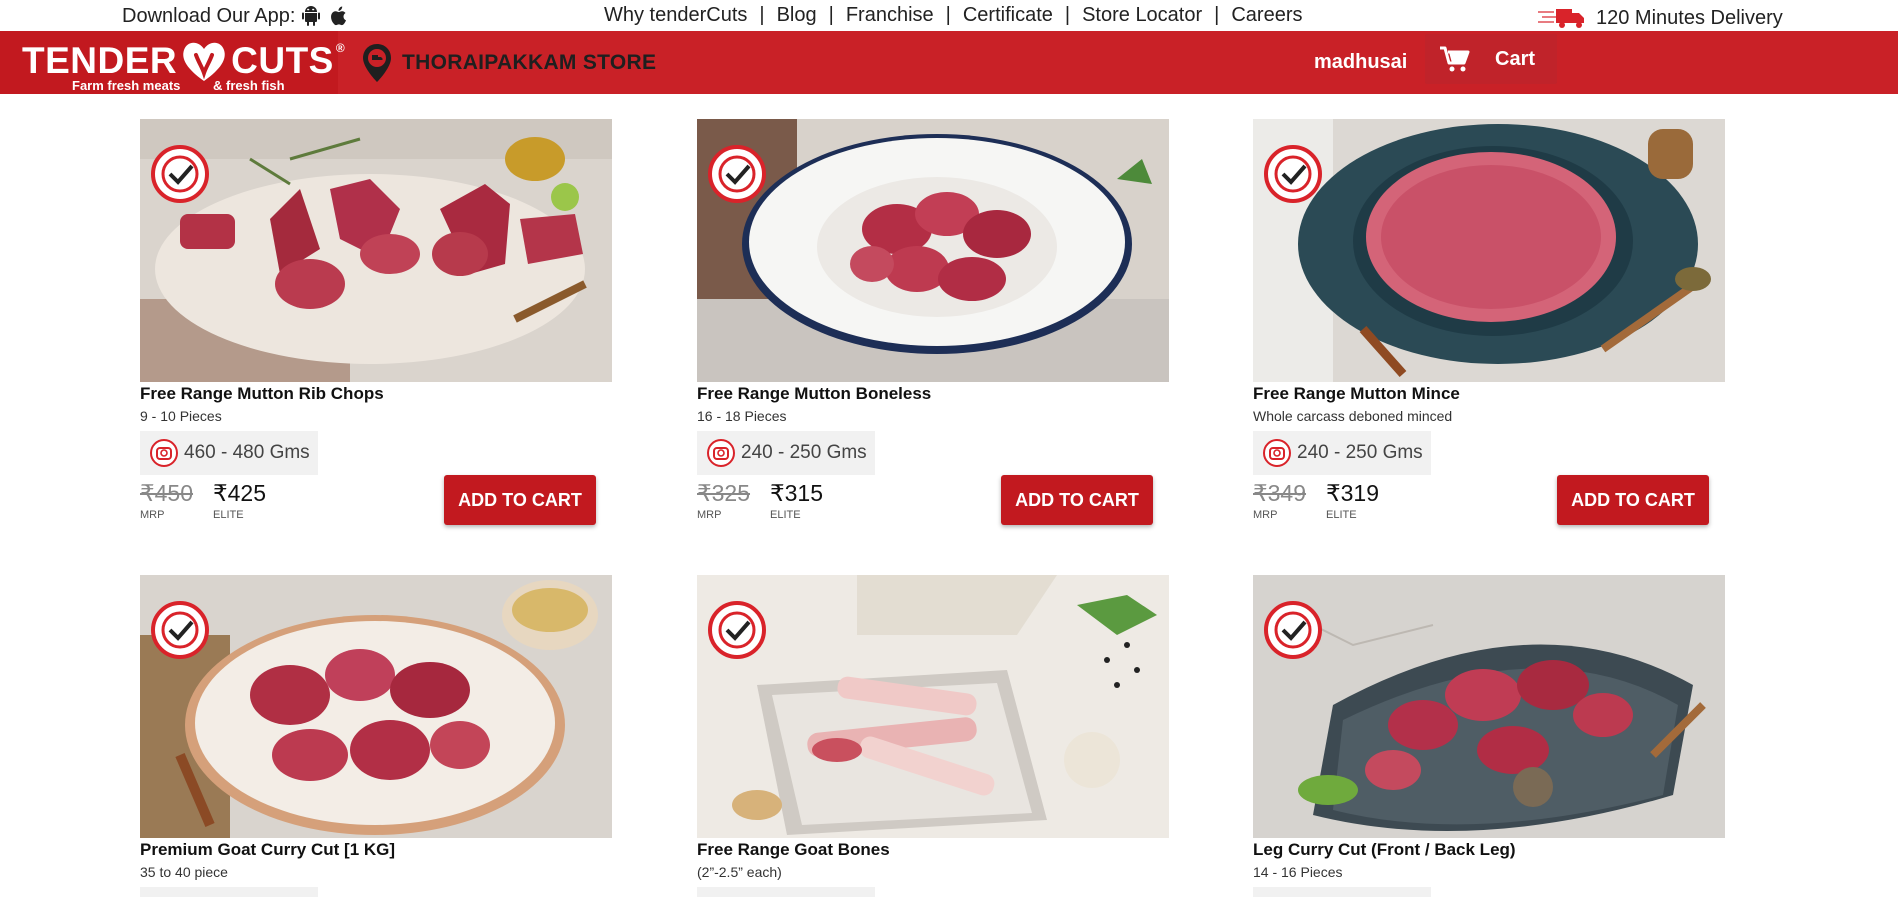 Image resolution: width=1898 pixels, height=897 pixels. What do you see at coordinates (739, 872) in the screenshot?
I see `product-pieces: (2”-2.5” each)` at bounding box center [739, 872].